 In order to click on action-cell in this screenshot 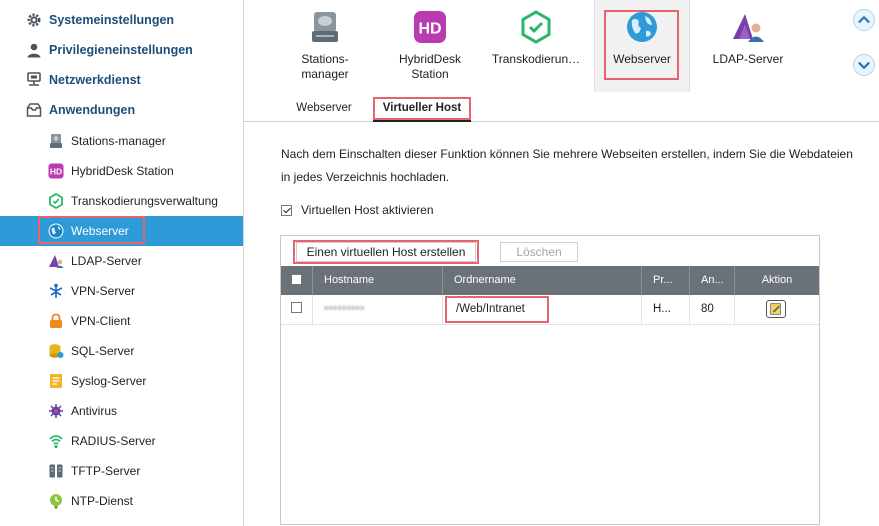, I will do `click(777, 309)`.